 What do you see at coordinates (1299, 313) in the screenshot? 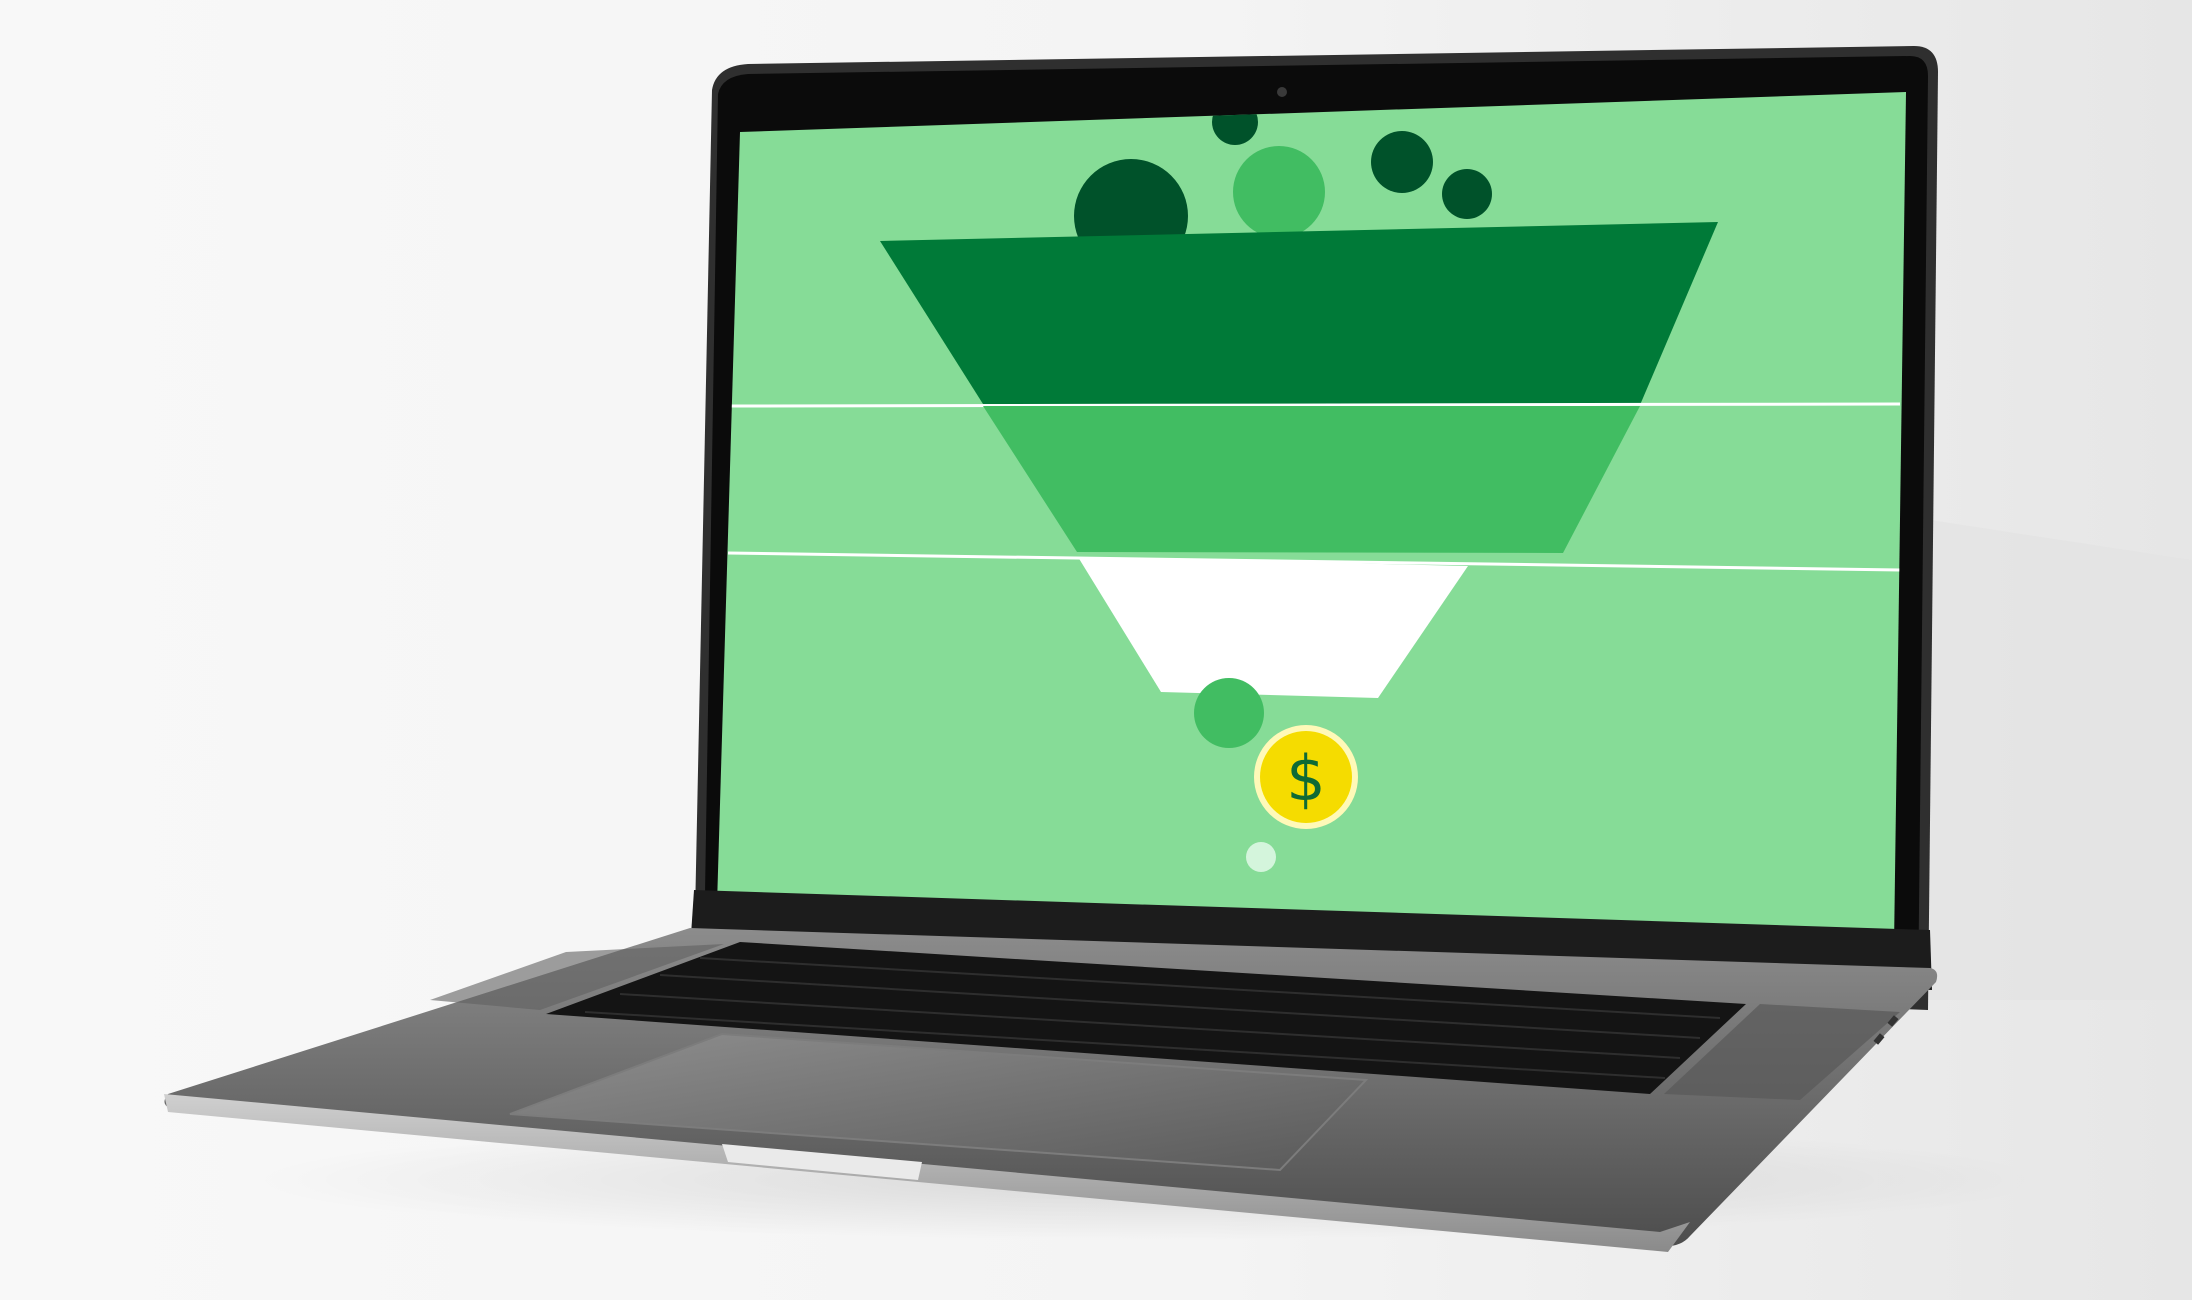
I see `funnel-stage-top` at bounding box center [1299, 313].